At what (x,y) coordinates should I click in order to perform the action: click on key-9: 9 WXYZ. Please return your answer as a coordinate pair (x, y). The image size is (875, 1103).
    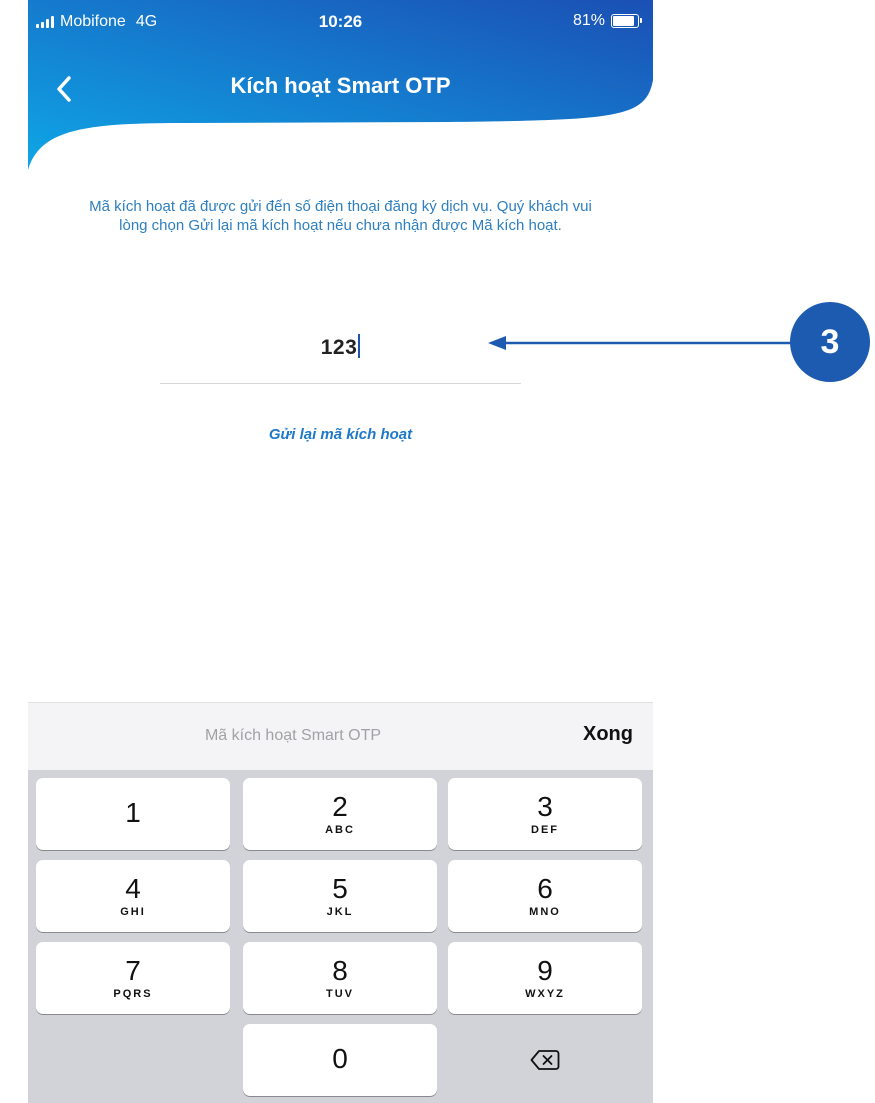
    Looking at the image, I should click on (545, 978).